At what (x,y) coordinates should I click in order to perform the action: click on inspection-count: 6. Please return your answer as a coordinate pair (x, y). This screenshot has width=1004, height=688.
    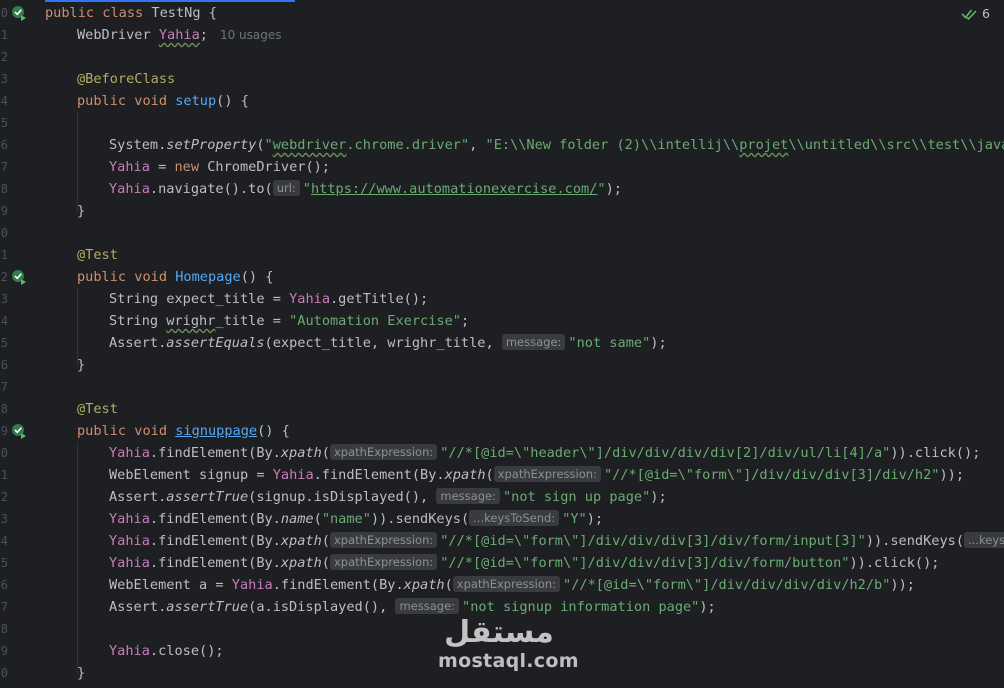
    Looking at the image, I should click on (986, 13).